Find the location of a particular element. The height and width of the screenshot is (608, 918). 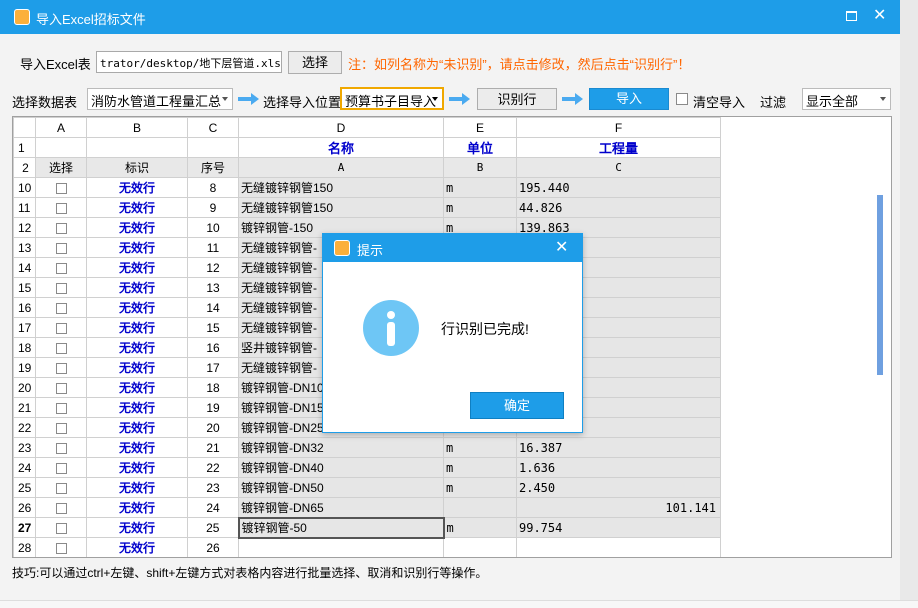

table-row: 24 无效行 22 镀锌钢管-DN40 m 1.636 is located at coordinates (367, 467).